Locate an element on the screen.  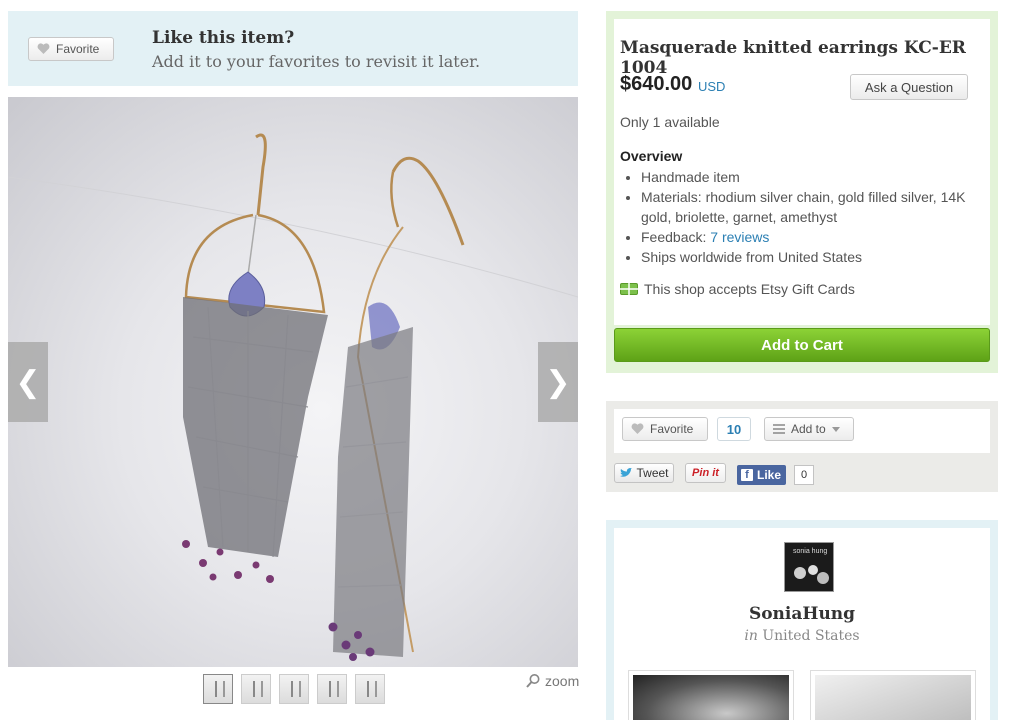
add-to-list-button: Add to is located at coordinates (809, 429).